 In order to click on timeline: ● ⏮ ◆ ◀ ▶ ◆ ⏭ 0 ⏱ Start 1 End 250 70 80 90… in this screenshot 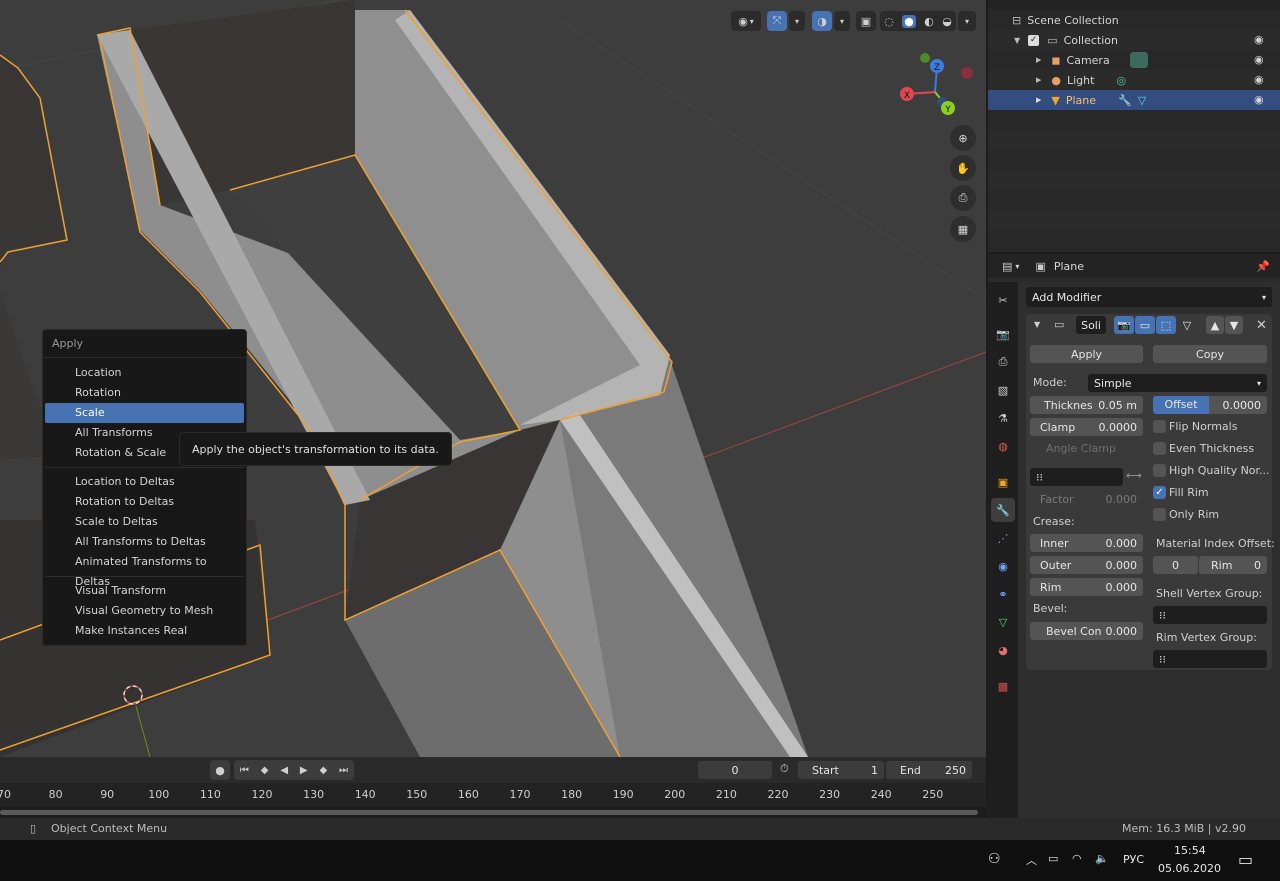, I will do `click(493, 787)`.